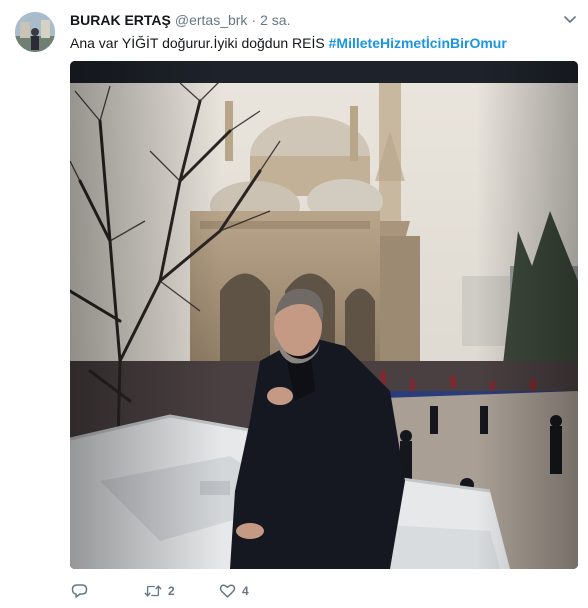  Describe the element at coordinates (181, 591) in the screenshot. I see `tweet-actions: 2 4` at that location.